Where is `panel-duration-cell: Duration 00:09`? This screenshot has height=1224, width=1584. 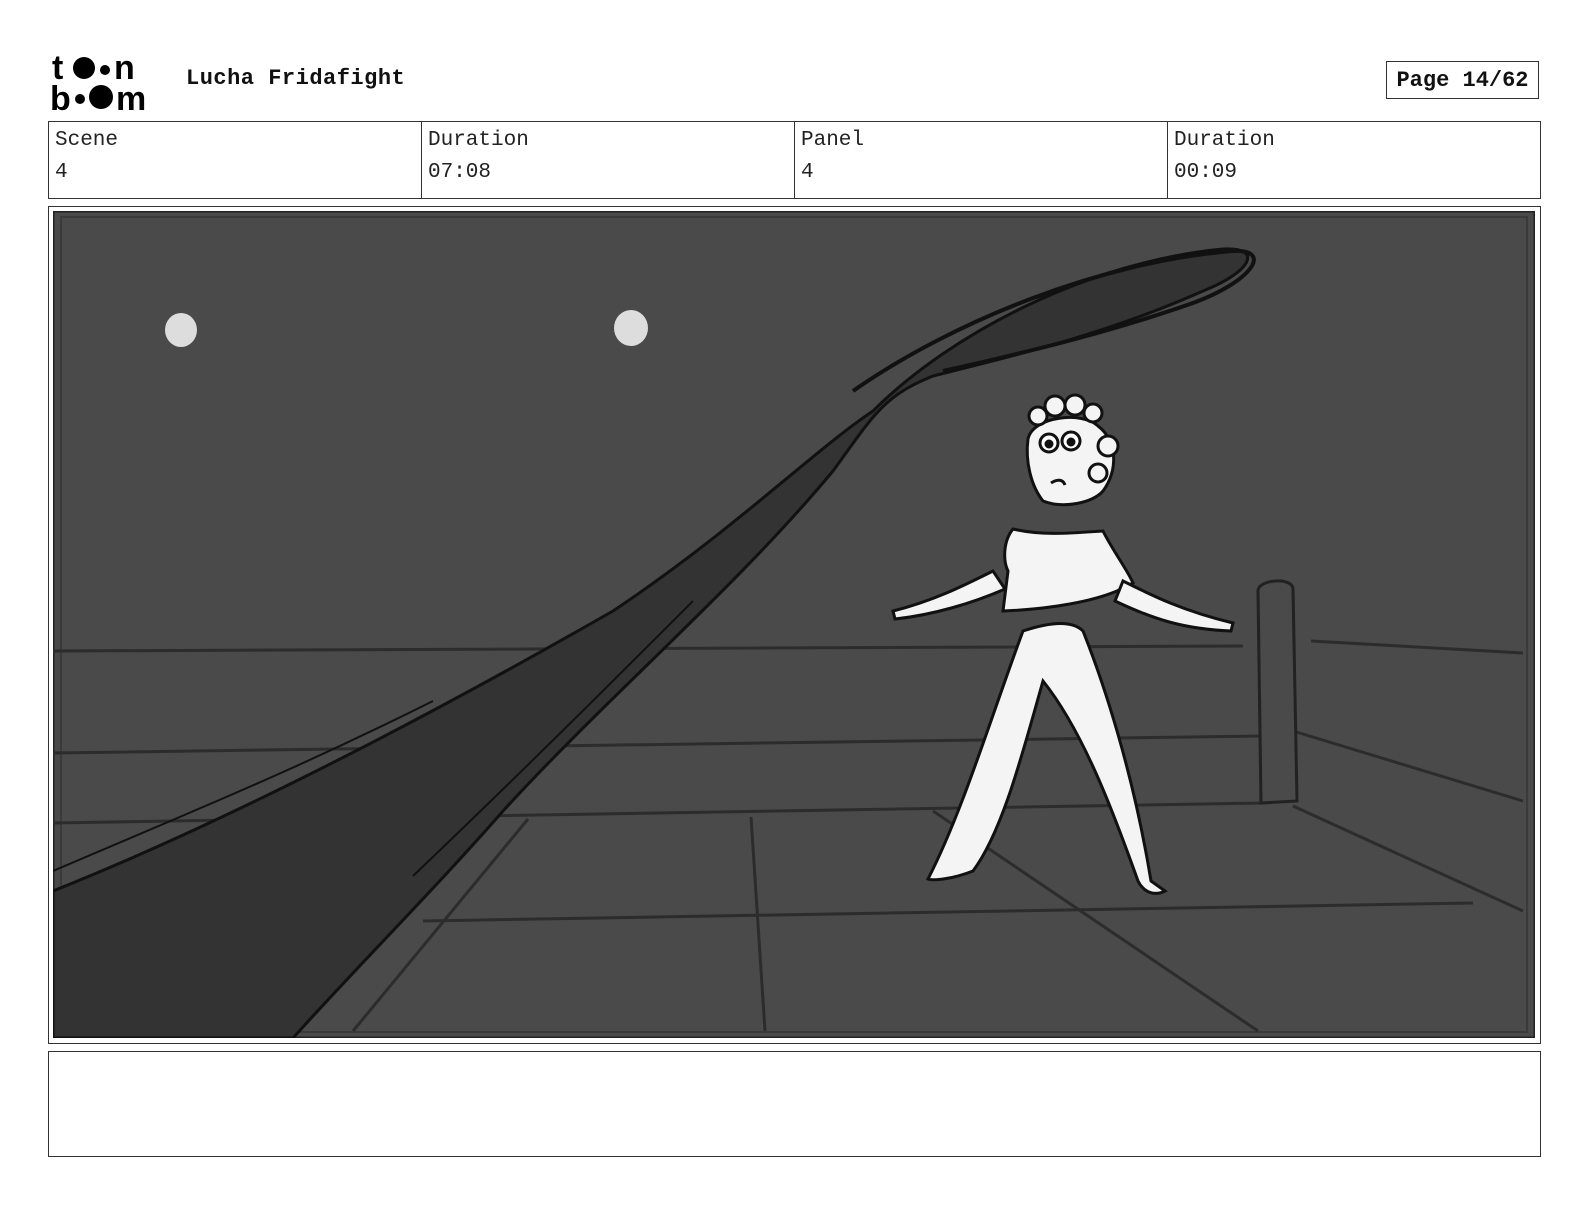
panel-duration-cell: Duration 00:09 is located at coordinates (1354, 160).